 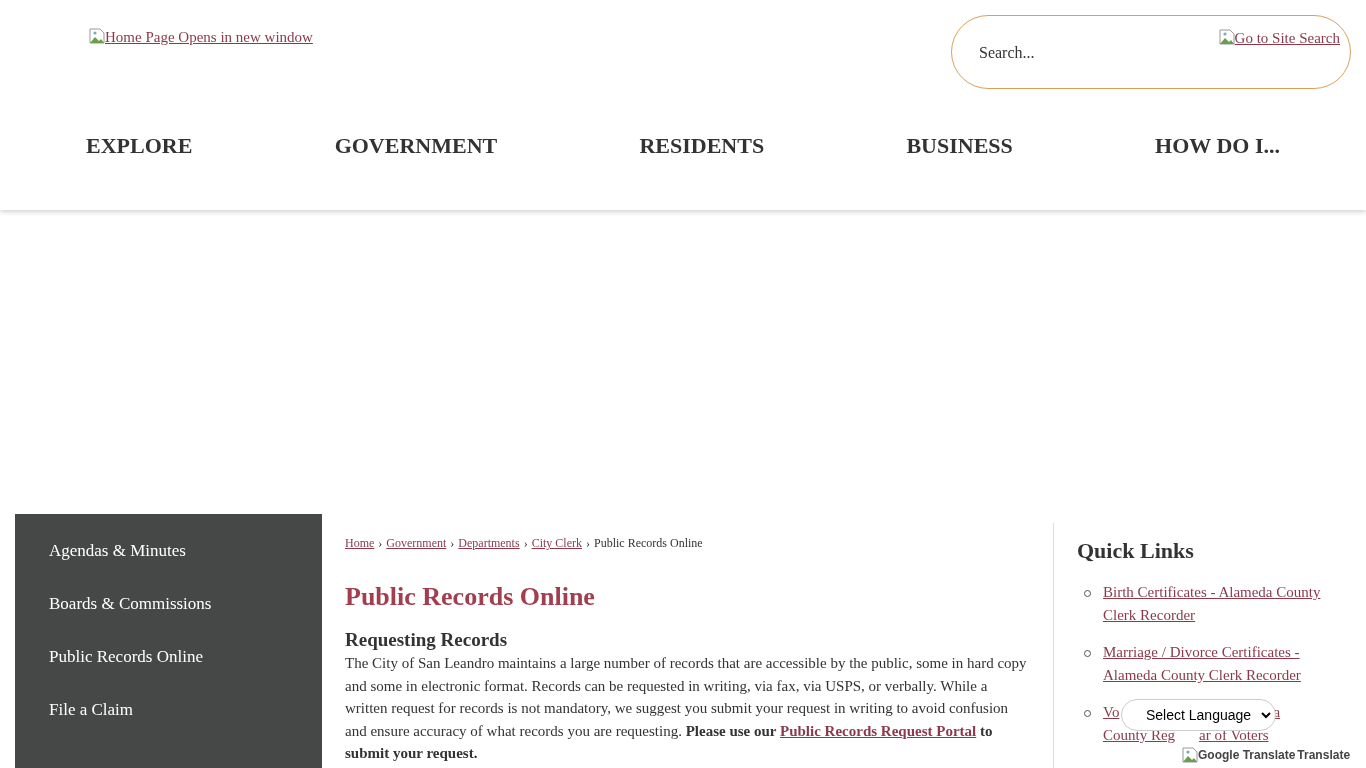 What do you see at coordinates (1136, 551) in the screenshot?
I see `quick-links-heading: Quick Links` at bounding box center [1136, 551].